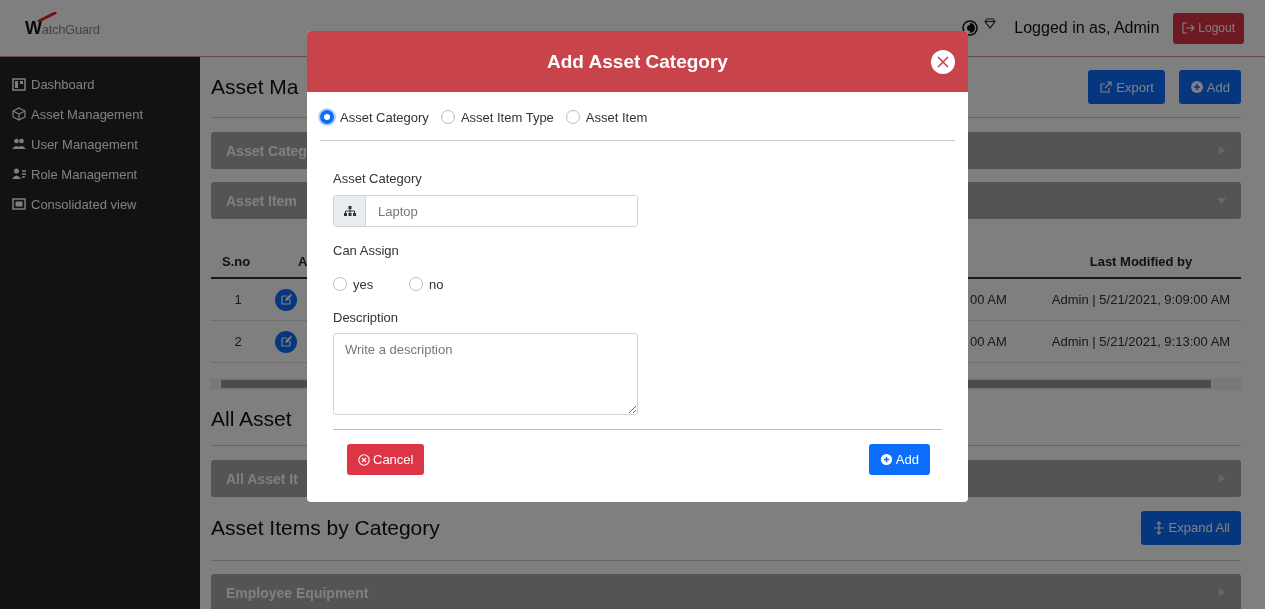 Image resolution: width=1265 pixels, height=609 pixels. I want to click on user-label: Logged in as, Admin, so click(1087, 28).